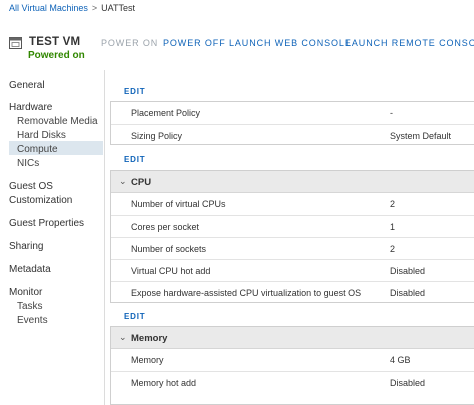 The height and width of the screenshot is (405, 474). I want to click on sidebar-item-tasks: Tasks, so click(30, 306).